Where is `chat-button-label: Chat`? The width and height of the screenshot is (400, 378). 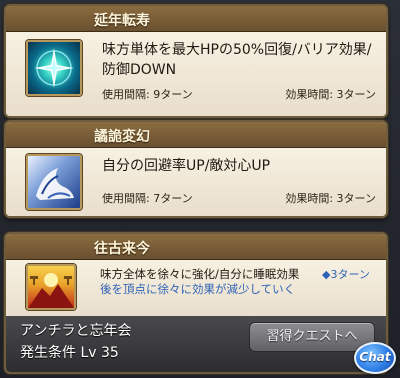 chat-button-label: Chat is located at coordinates (375, 357).